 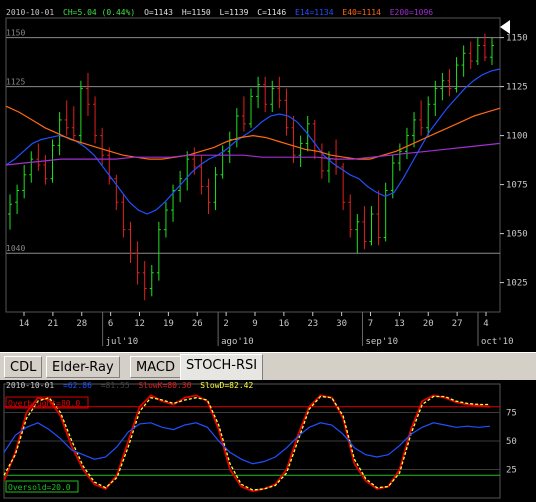 I want to click on header-change: CH=5.04 (0.44%), so click(x=99, y=12).